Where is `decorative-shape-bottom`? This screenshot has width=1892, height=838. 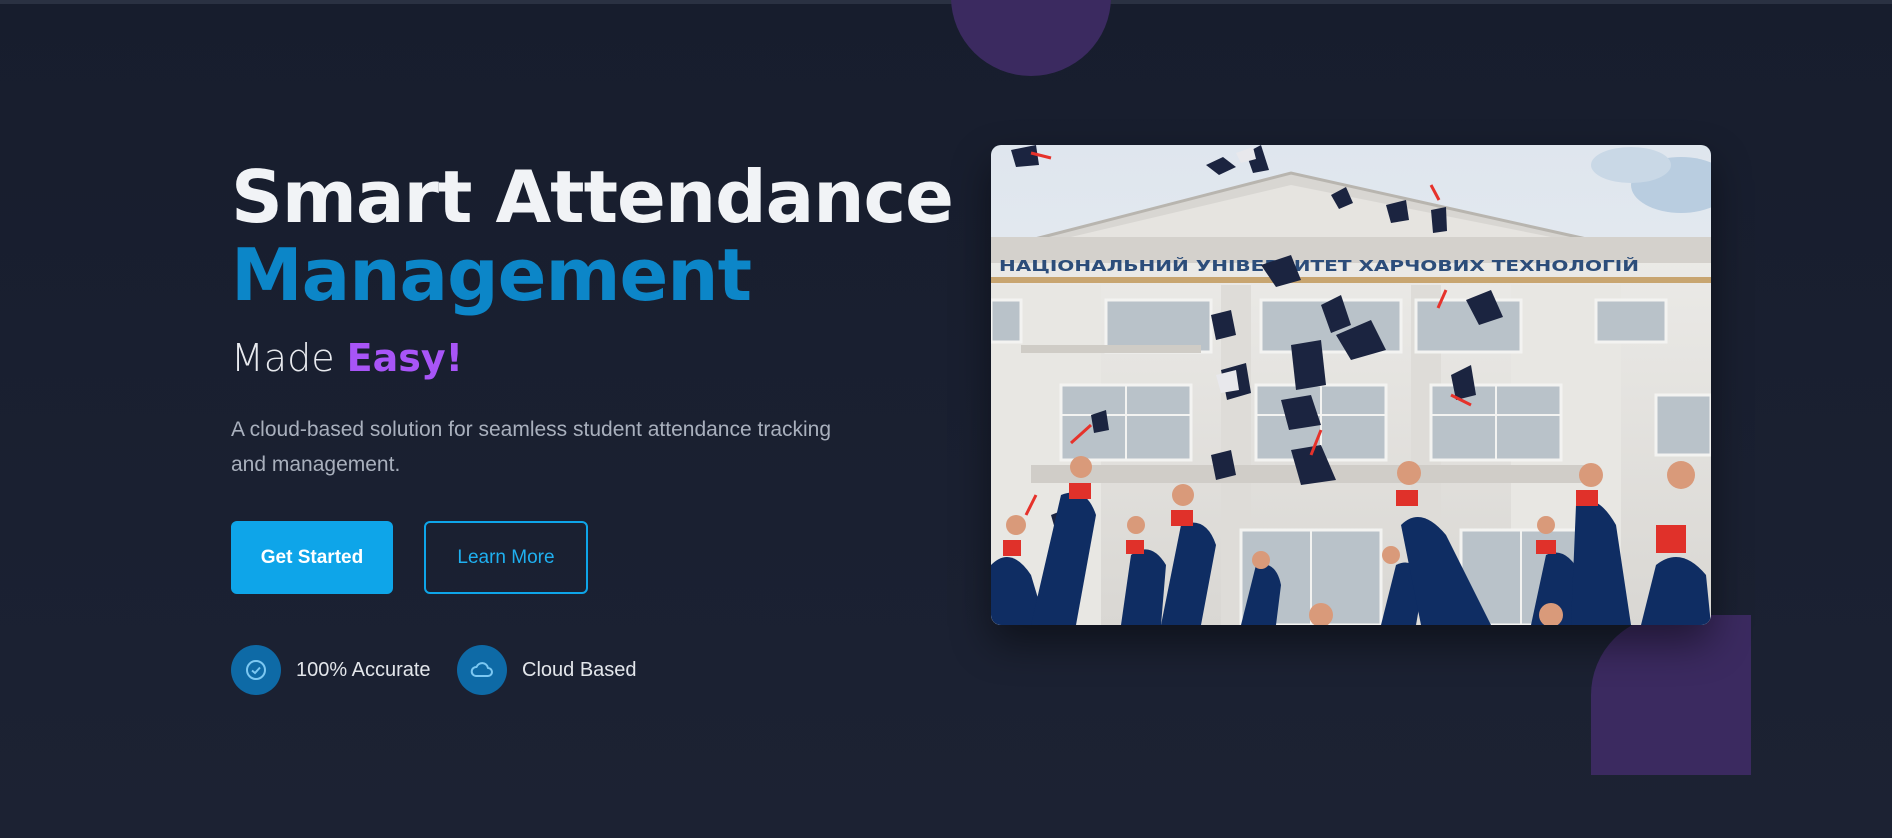
decorative-shape-bottom is located at coordinates (1671, 695).